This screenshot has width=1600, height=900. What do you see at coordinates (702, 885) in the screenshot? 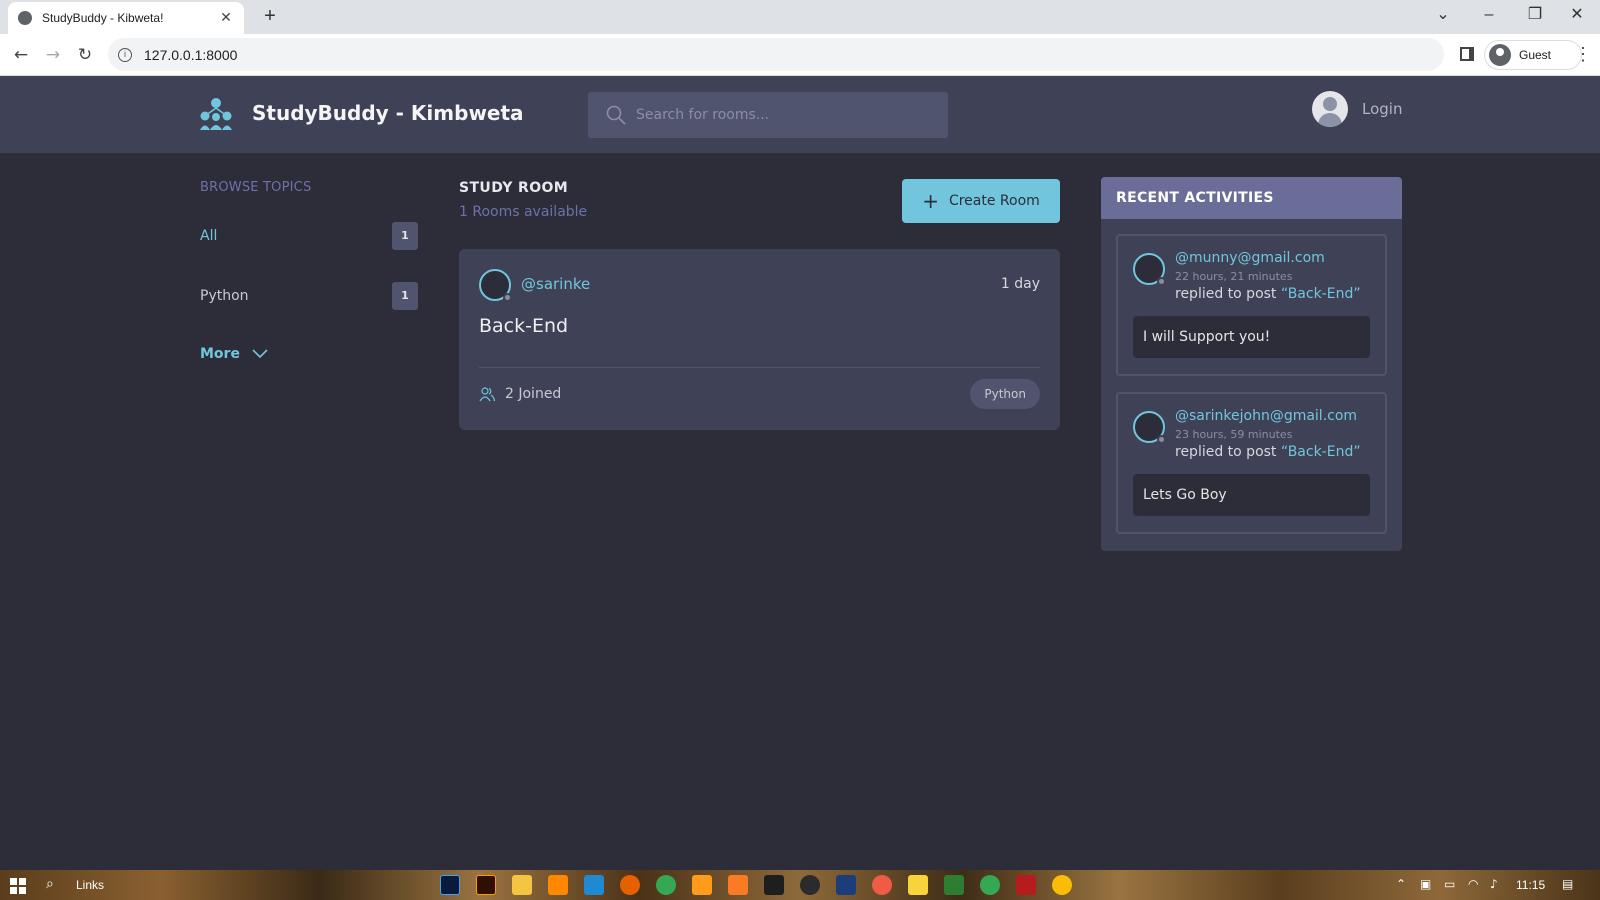
I see `sublime-icon` at bounding box center [702, 885].